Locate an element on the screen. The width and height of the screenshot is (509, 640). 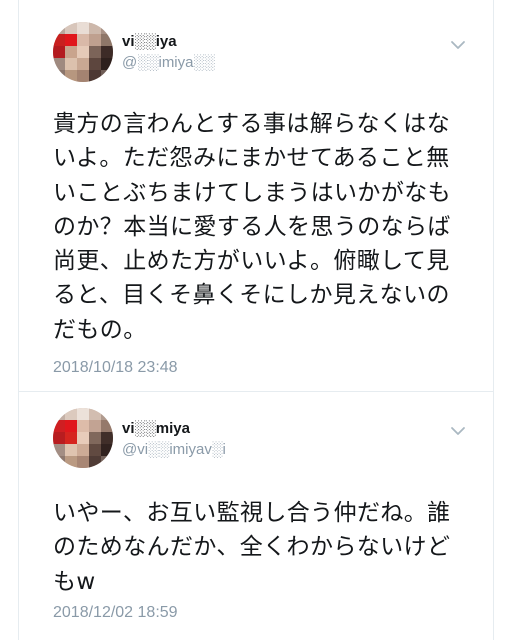
tweet-timestamp: 2018/10/18 23:48 is located at coordinates (115, 368).